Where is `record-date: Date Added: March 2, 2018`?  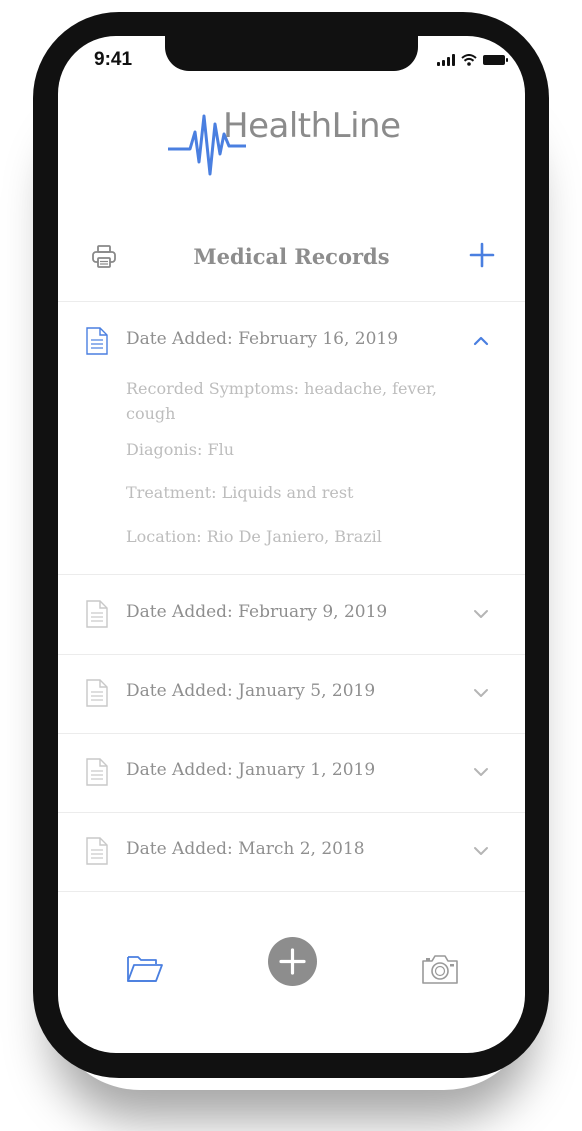
record-date: Date Added: March 2, 2018 is located at coordinates (245, 849).